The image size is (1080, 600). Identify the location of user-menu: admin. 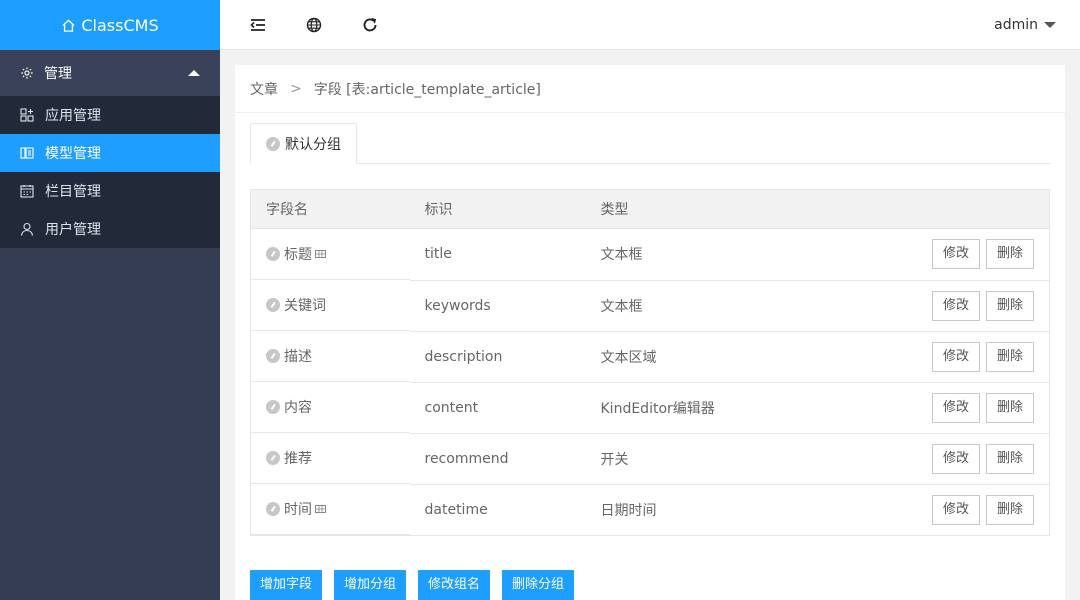
(1025, 25).